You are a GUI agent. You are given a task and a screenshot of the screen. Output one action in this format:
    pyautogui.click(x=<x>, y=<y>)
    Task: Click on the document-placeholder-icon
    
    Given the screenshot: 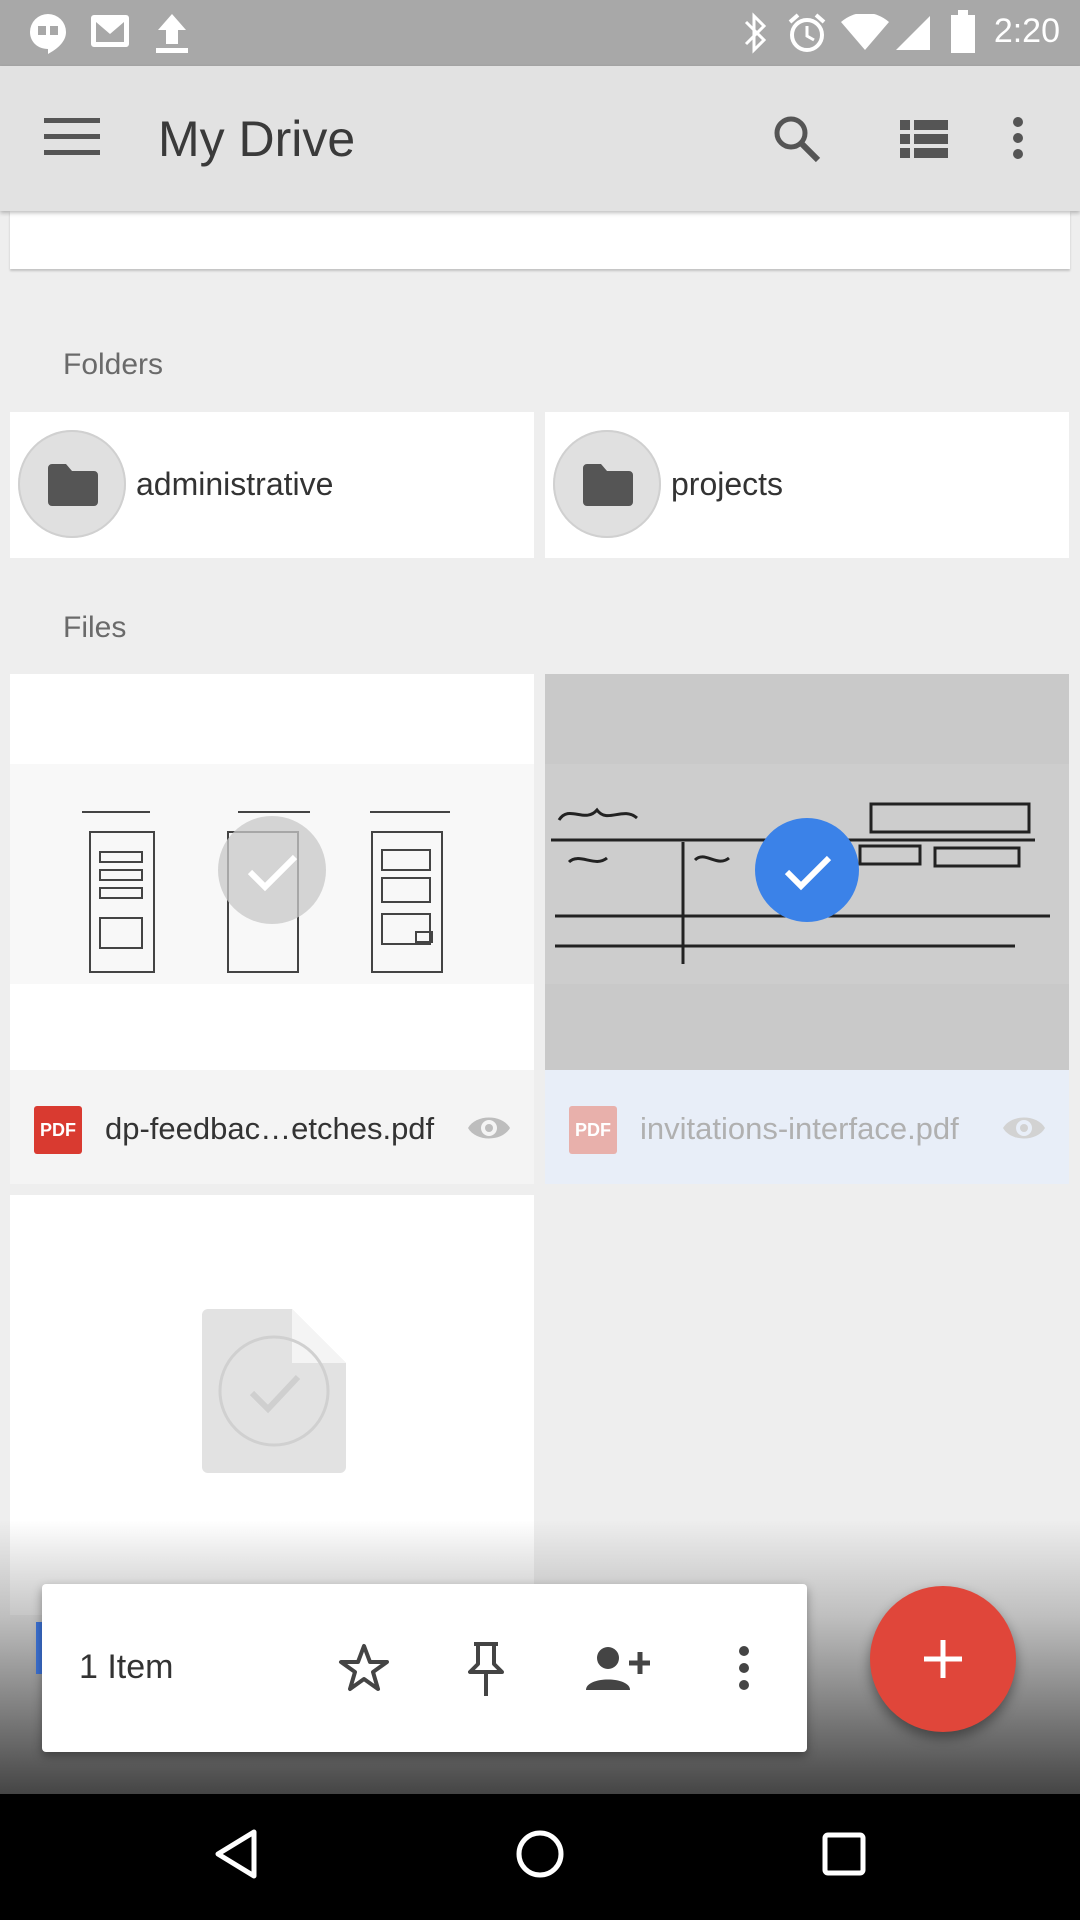 What is the action you would take?
    pyautogui.click(x=274, y=1391)
    